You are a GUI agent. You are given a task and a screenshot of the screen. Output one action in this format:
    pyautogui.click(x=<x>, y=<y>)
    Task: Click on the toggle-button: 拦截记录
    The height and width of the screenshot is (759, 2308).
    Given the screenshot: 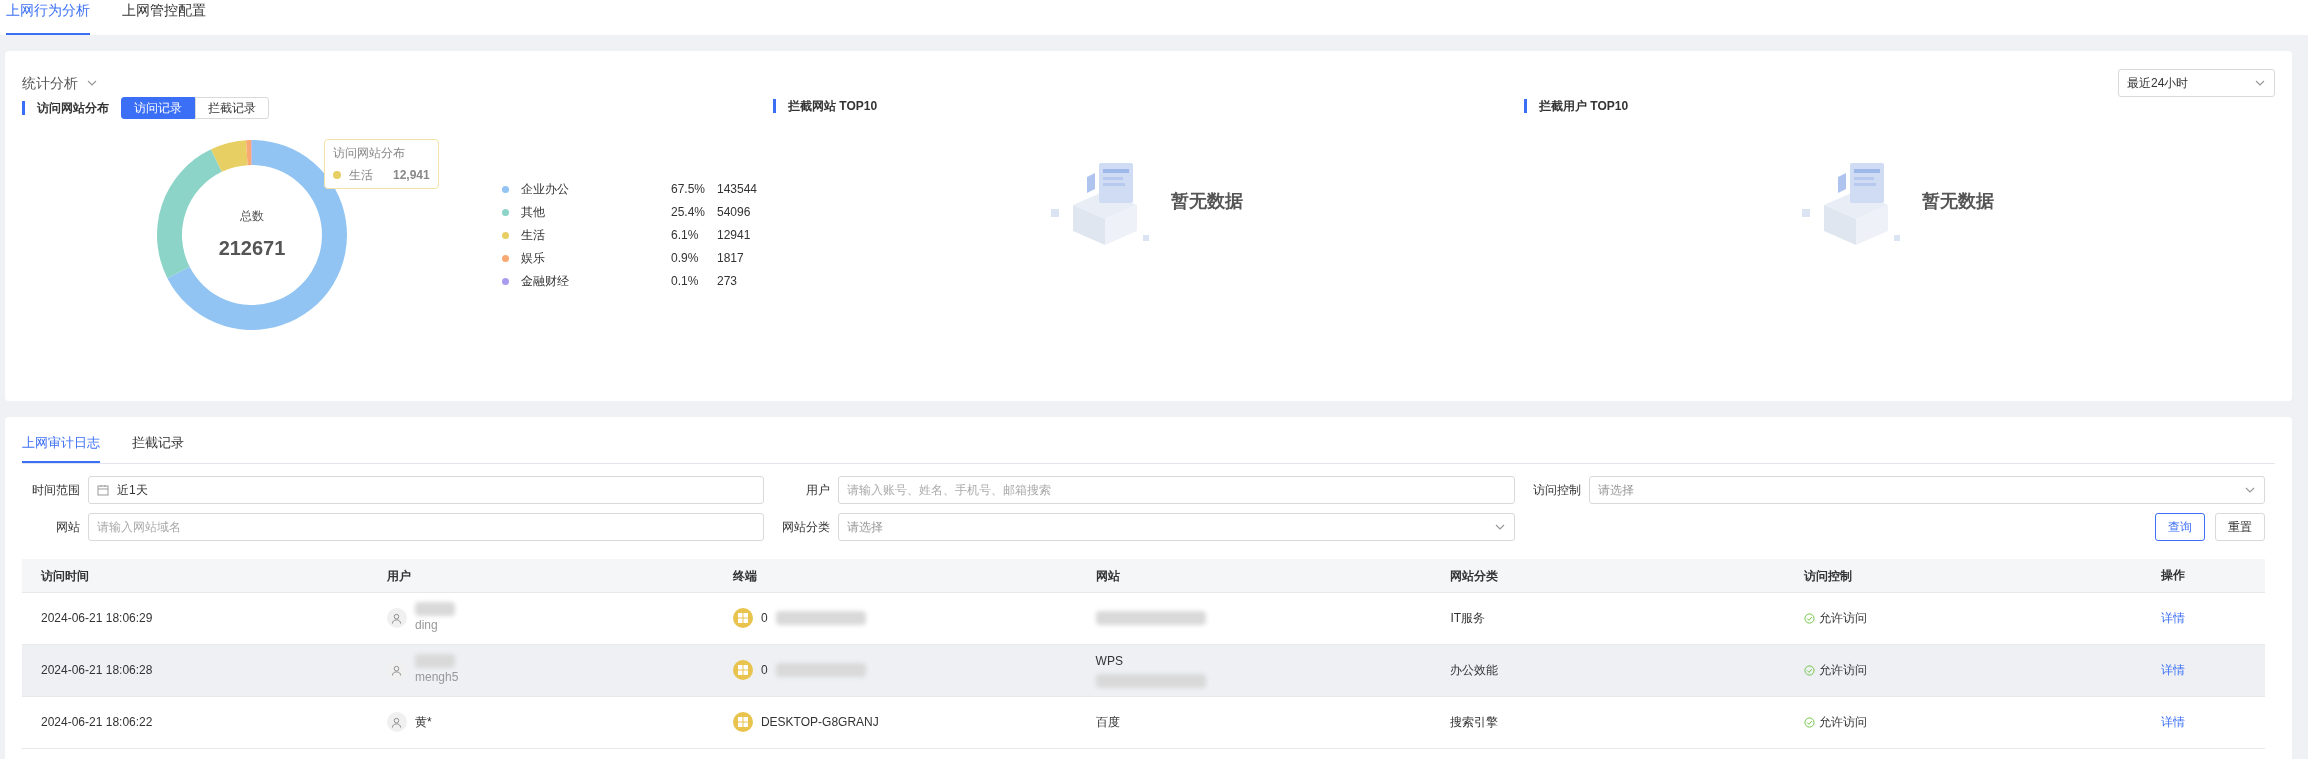 What is the action you would take?
    pyautogui.click(x=232, y=108)
    